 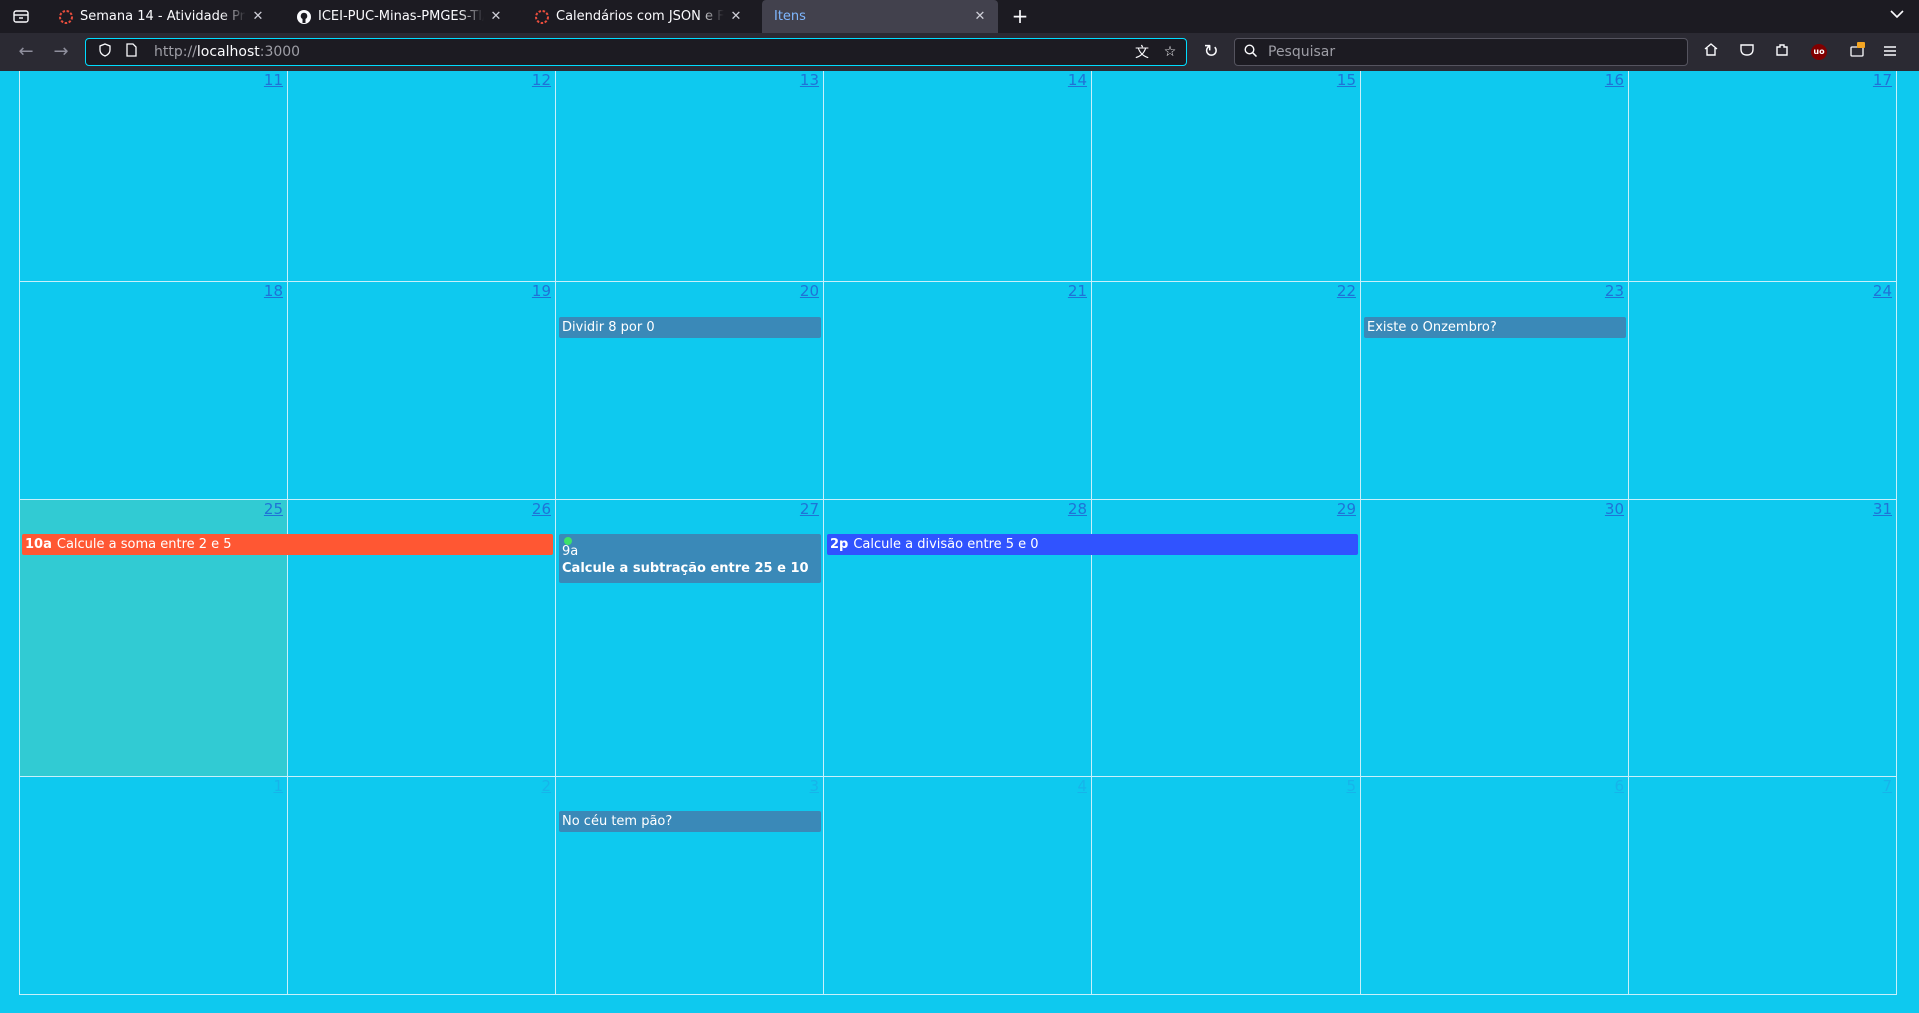 I want to click on day-number-link: 7, so click(x=1887, y=786).